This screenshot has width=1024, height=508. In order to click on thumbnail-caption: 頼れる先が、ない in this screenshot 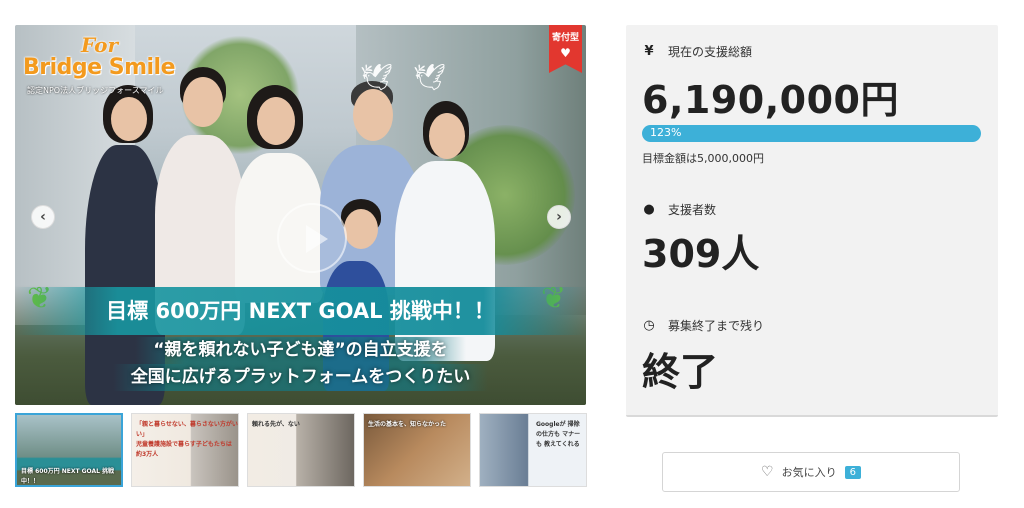, I will do `click(276, 424)`.